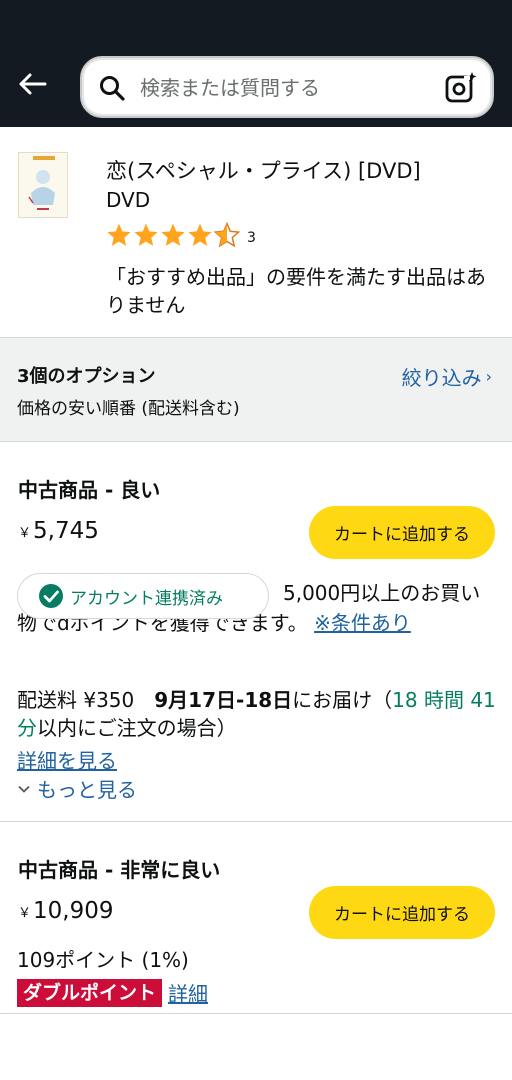  Describe the element at coordinates (342, 700) in the screenshot. I see `delivery-mid-text: にお届け（` at that location.